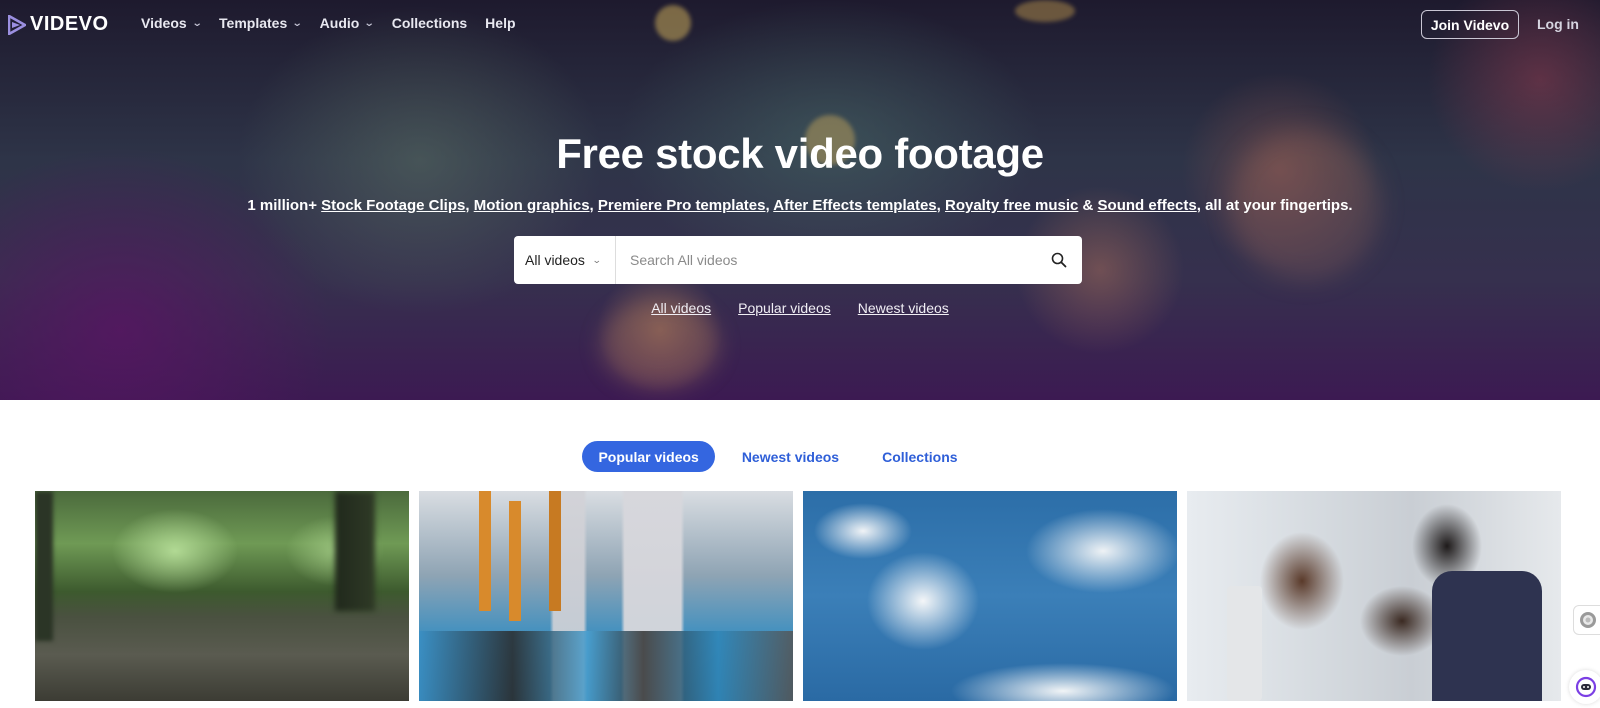 The width and height of the screenshot is (1600, 708). Describe the element at coordinates (164, 23) in the screenshot. I see `nav-item-label: Videos` at that location.